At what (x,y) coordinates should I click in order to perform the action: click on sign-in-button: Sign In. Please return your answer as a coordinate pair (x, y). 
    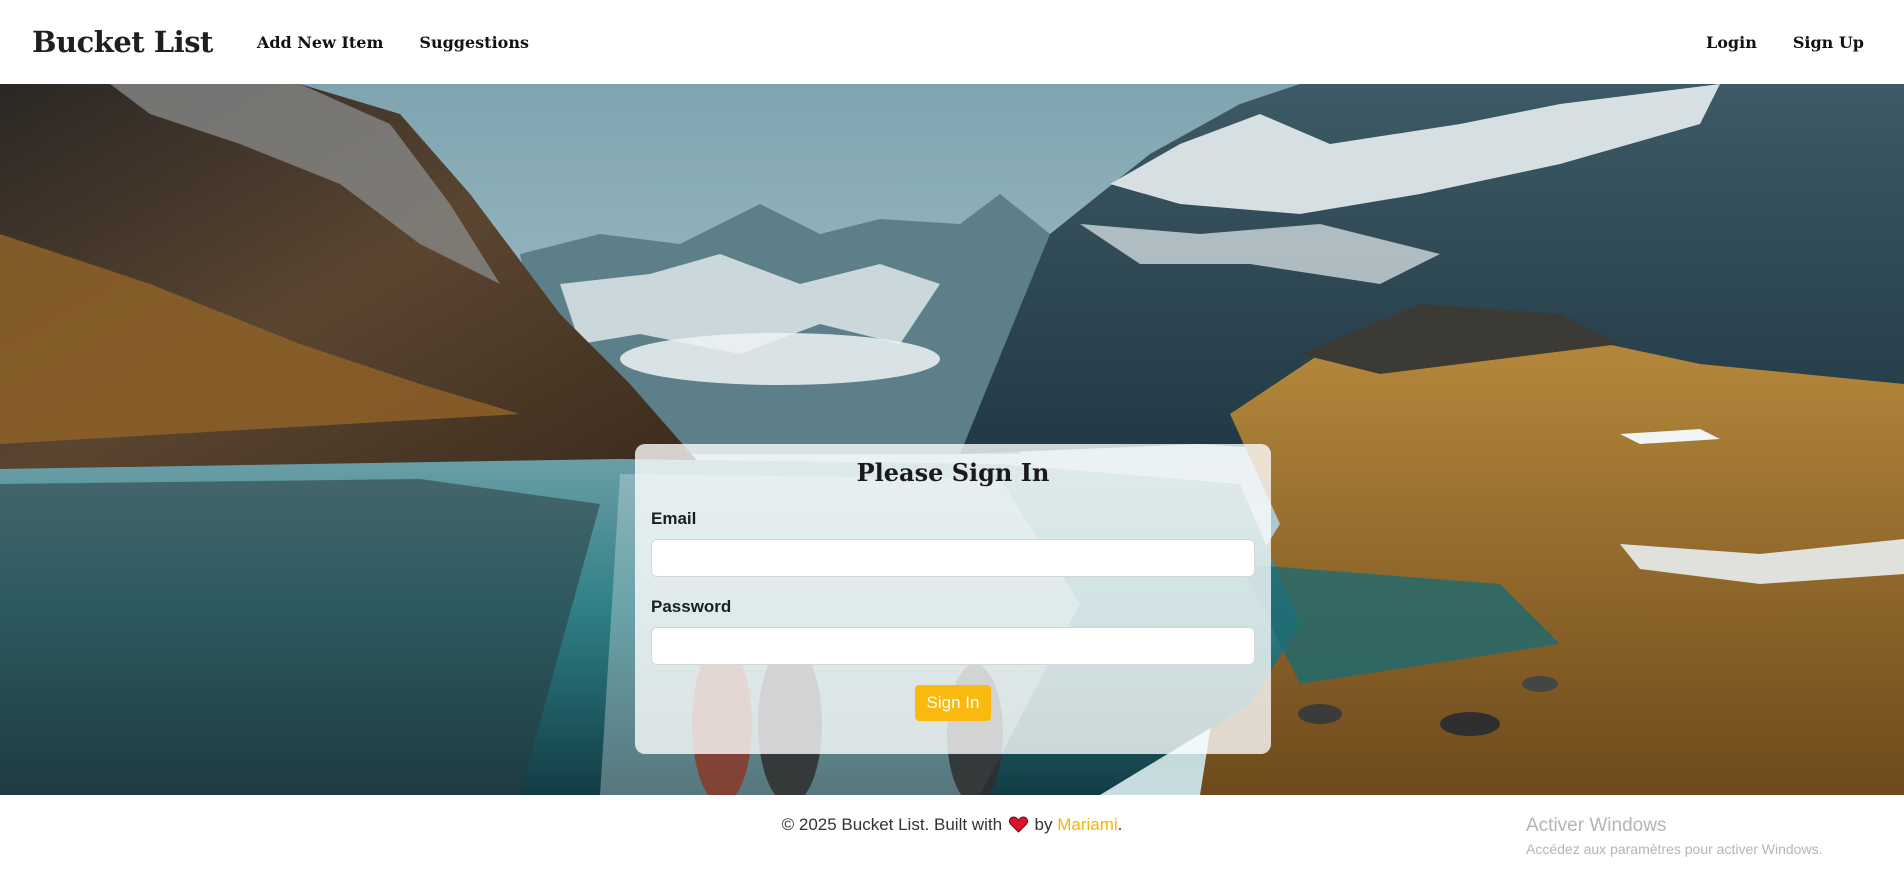
    Looking at the image, I should click on (953, 703).